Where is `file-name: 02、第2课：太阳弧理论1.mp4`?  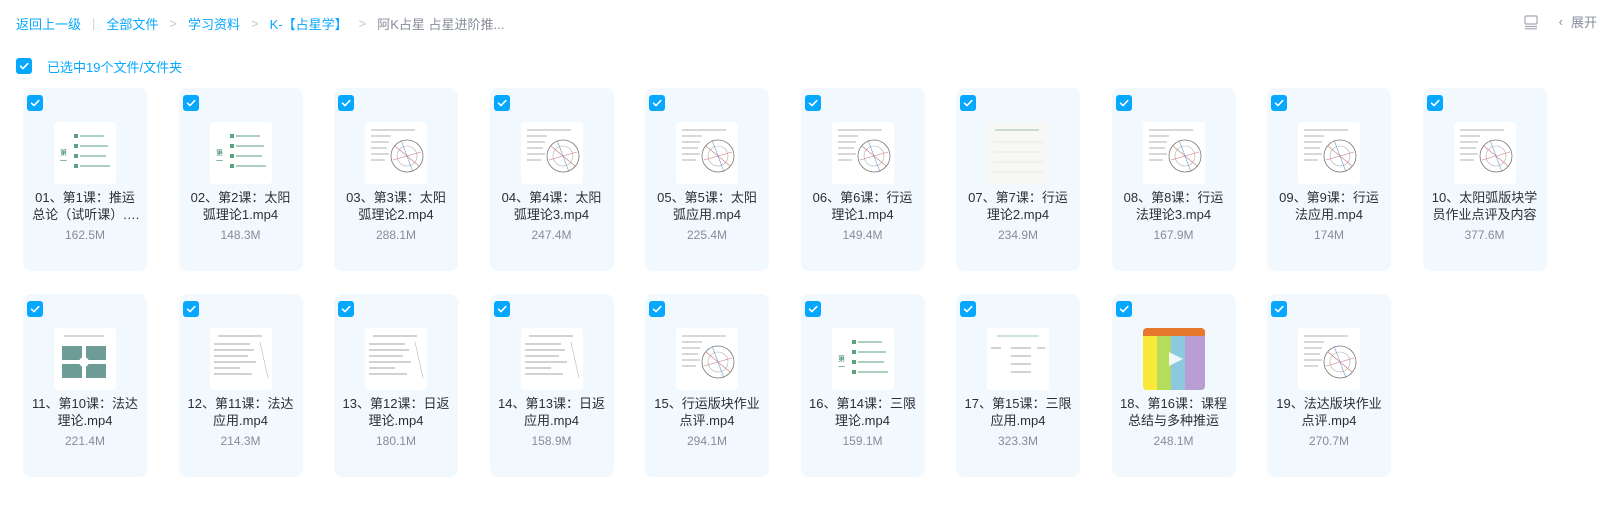
file-name: 02、第2课：太阳弧理论1.mp4 is located at coordinates (240, 206).